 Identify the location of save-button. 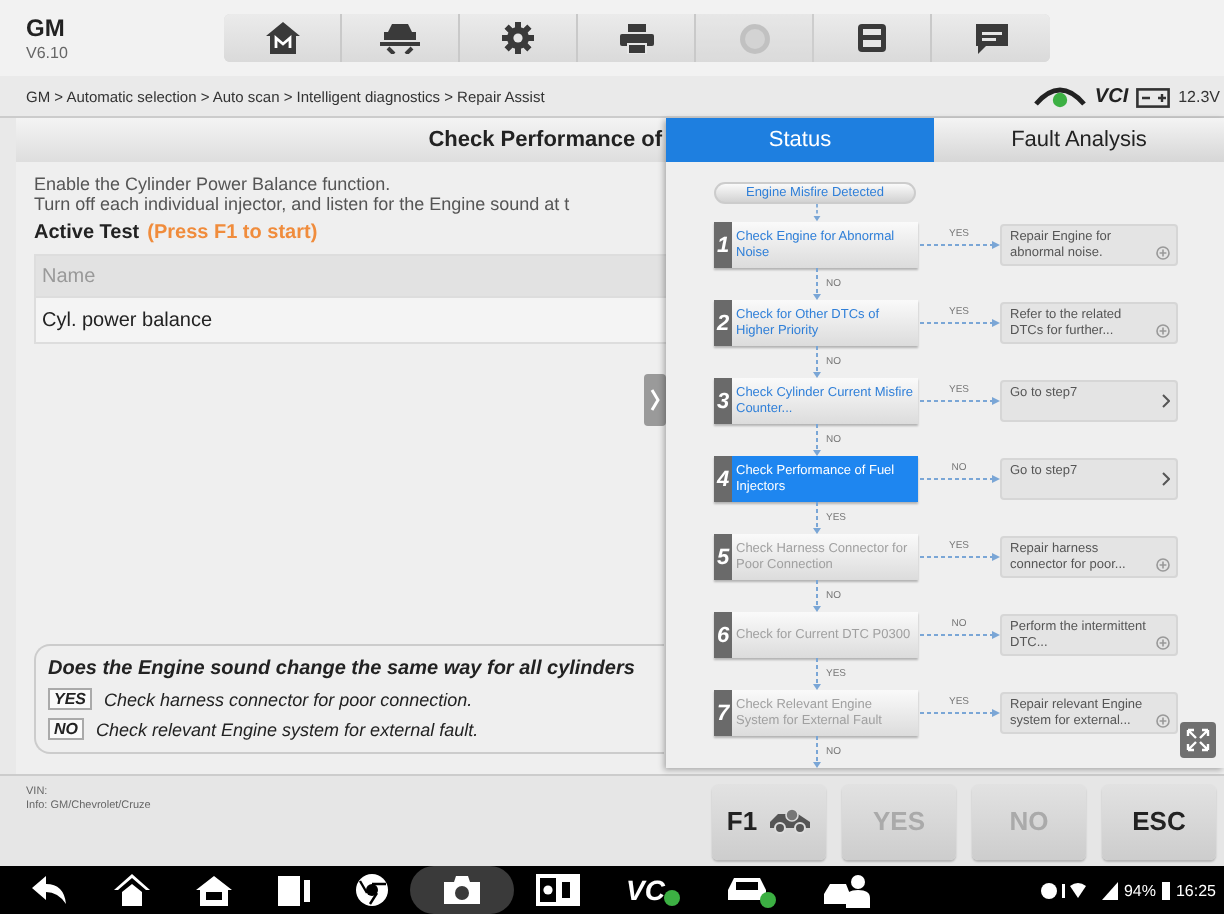
(873, 38).